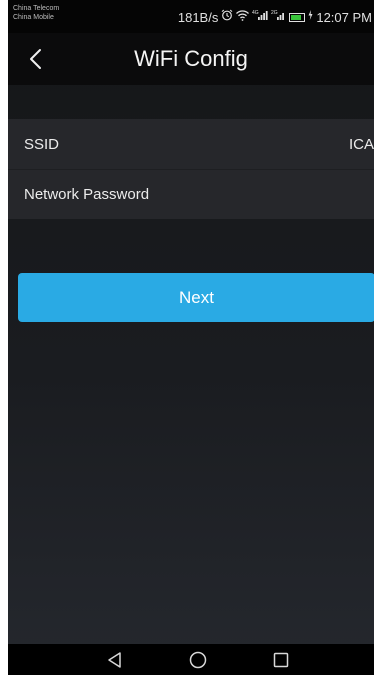  I want to click on circle-home-icon, so click(198, 660).